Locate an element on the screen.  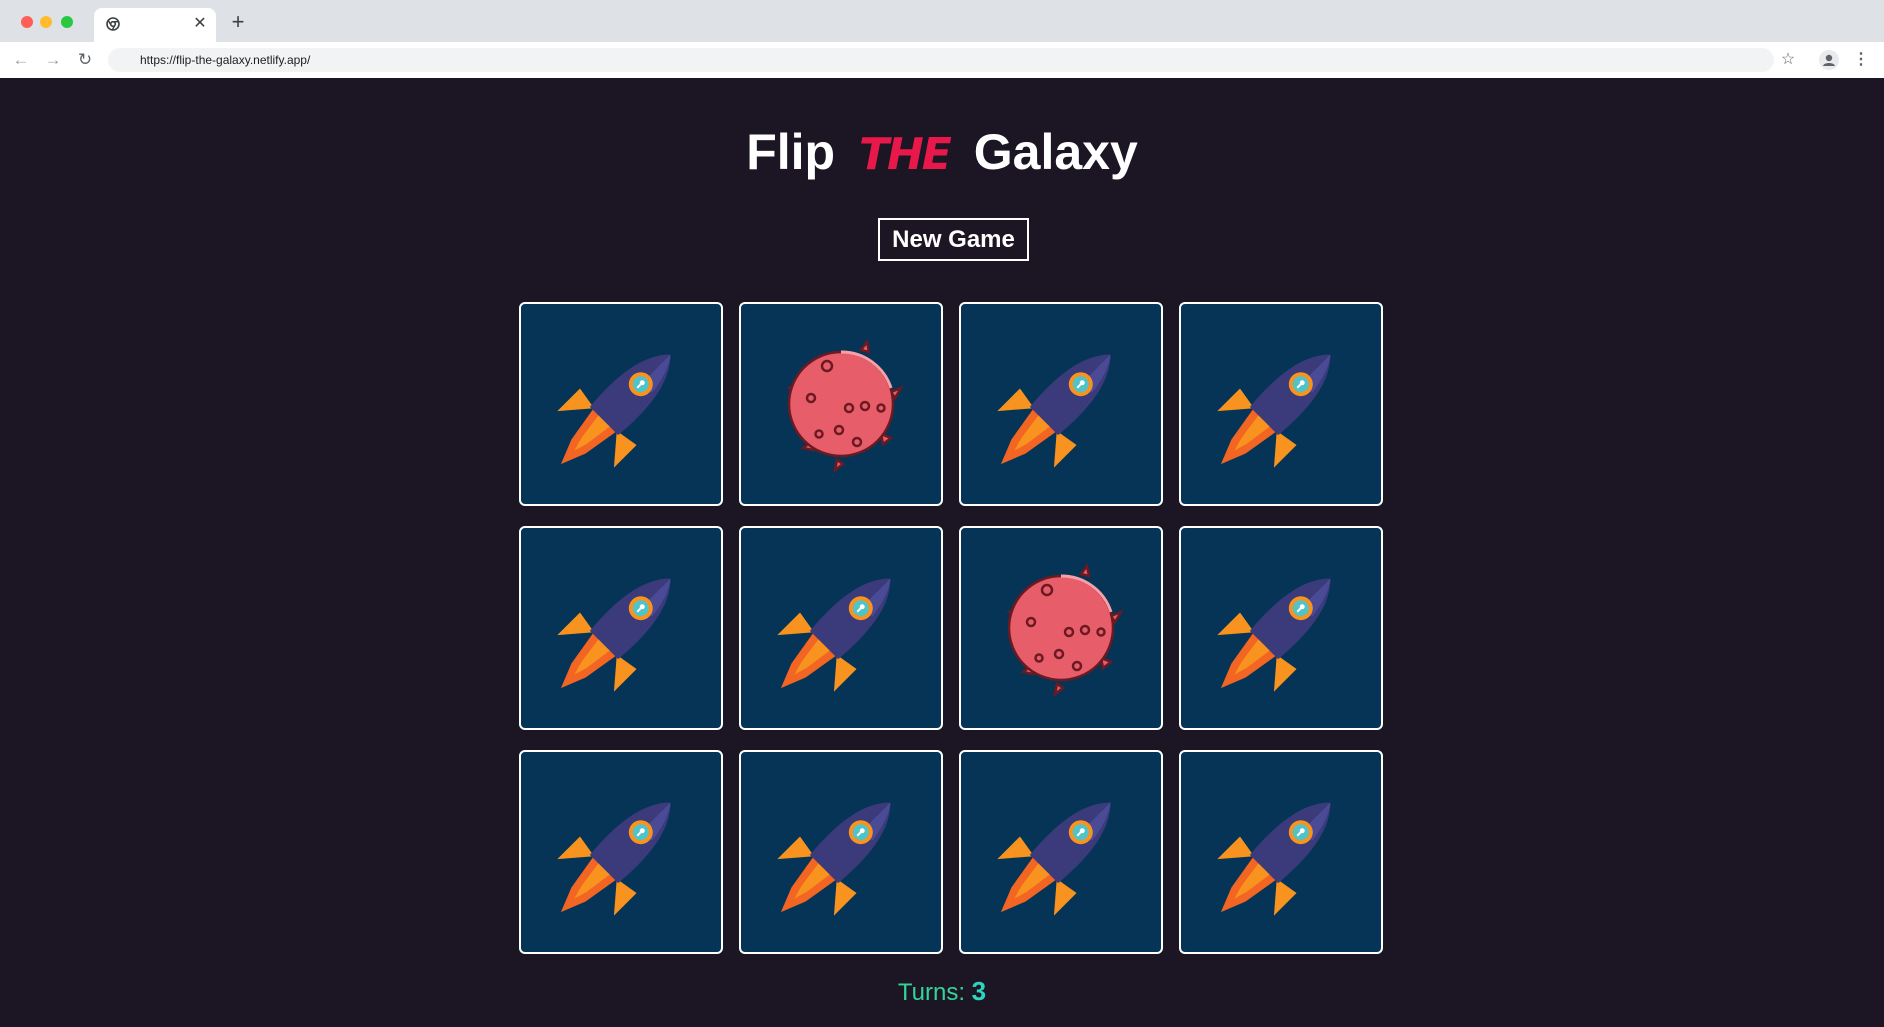
url-text: https://flip-the-galaxy.netlify.app/ is located at coordinates (225, 60).